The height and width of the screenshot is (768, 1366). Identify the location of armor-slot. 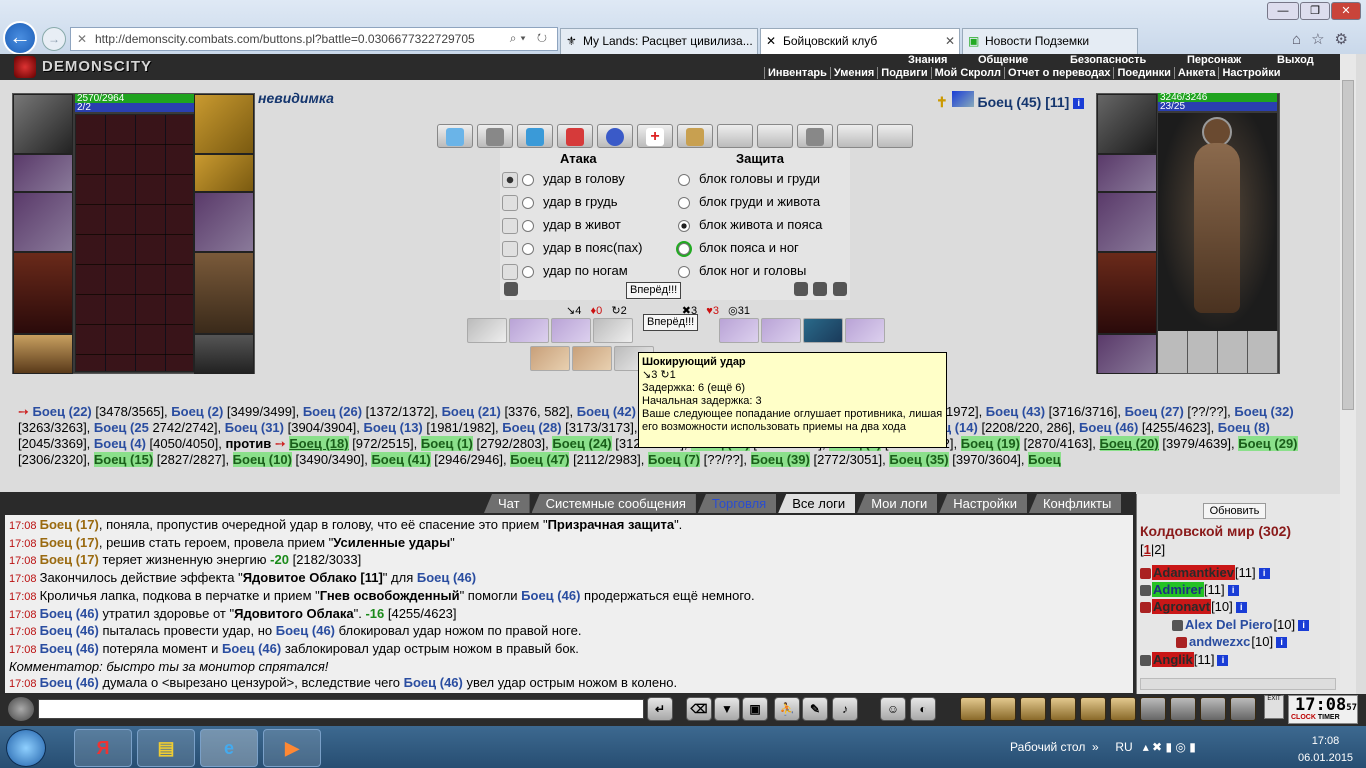
(1127, 293).